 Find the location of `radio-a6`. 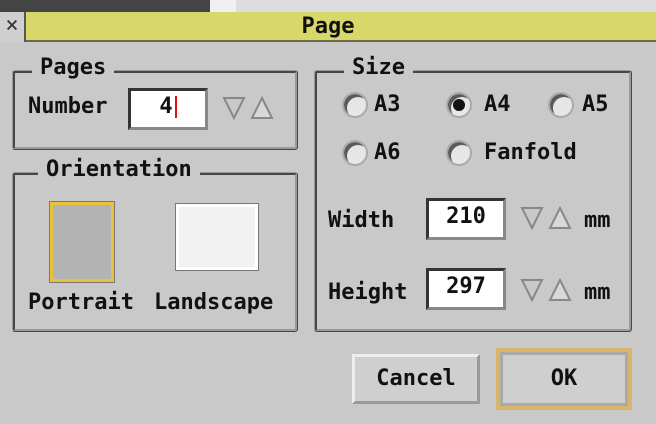

radio-a6 is located at coordinates (355, 153).